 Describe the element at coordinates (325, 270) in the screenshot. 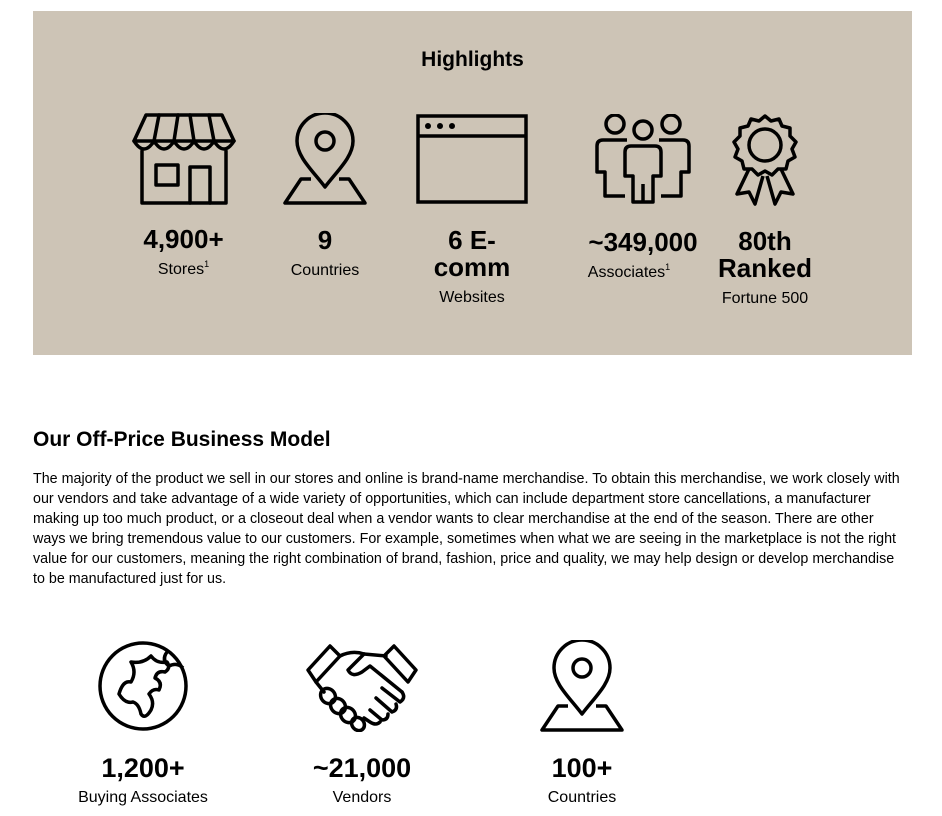

I see `stat-countries-label: Countries` at that location.